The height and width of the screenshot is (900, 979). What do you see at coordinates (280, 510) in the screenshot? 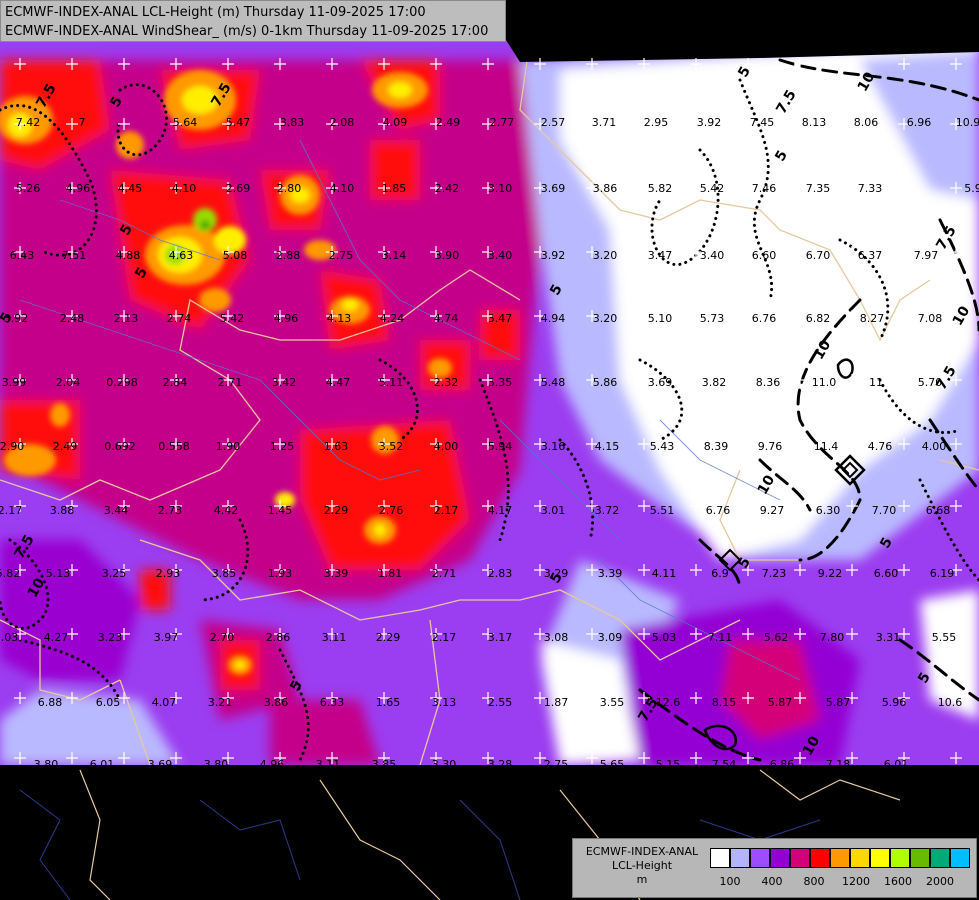
I see `value-label: 1.45` at bounding box center [280, 510].